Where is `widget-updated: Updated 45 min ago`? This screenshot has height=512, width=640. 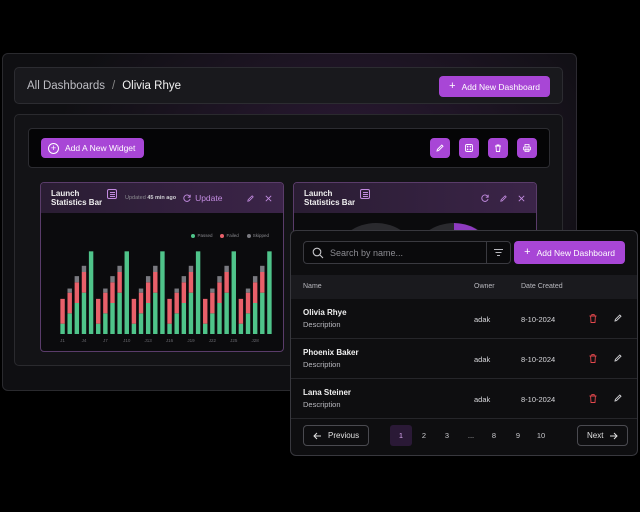
widget-updated: Updated 45 min ago is located at coordinates (151, 198).